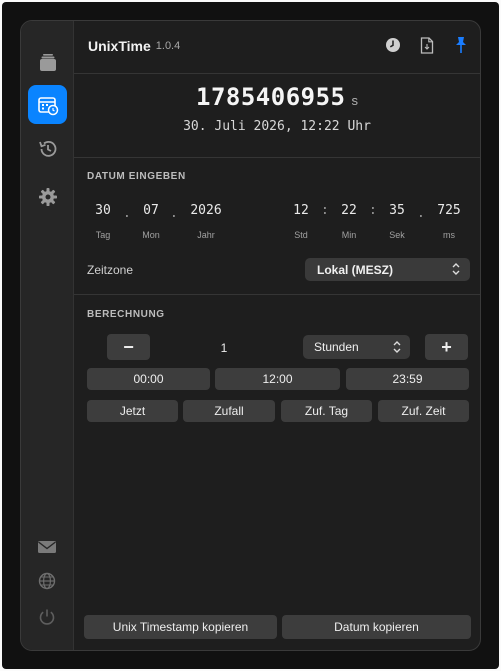 Image resolution: width=501 pixels, height=671 pixels. I want to click on hour-field: 12, so click(301, 210).